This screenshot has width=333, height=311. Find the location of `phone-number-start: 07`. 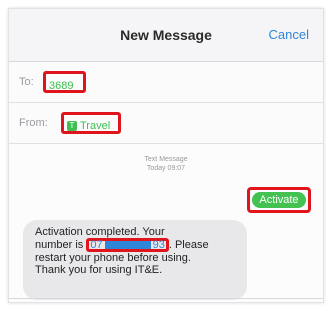

phone-number-start: 07 is located at coordinates (96, 245).